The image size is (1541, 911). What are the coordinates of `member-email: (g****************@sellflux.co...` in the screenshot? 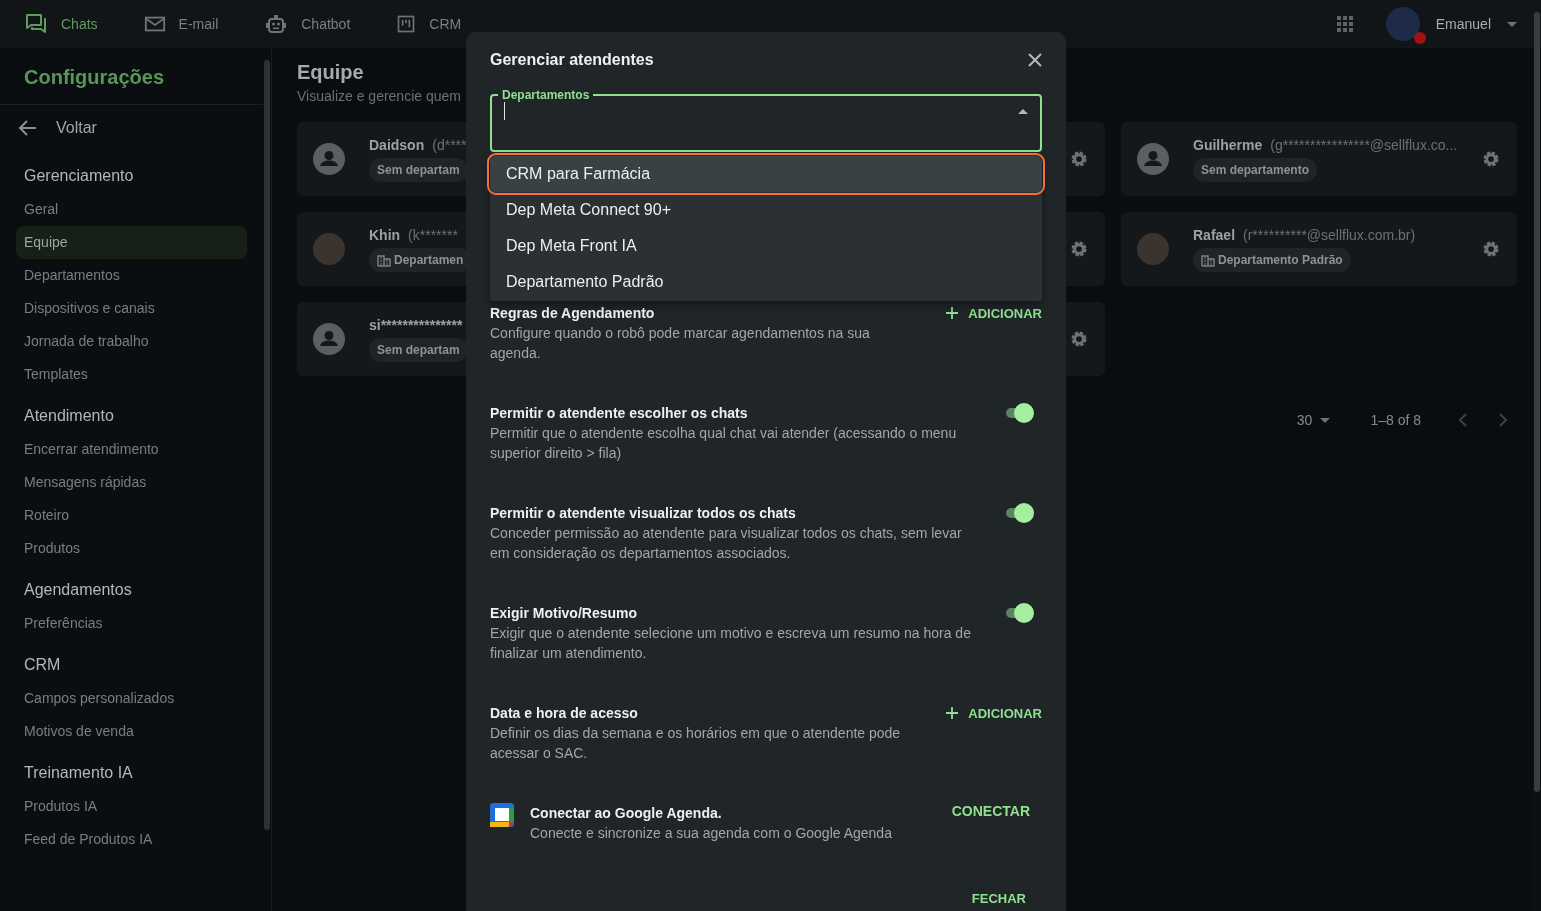 It's located at (1364, 144).